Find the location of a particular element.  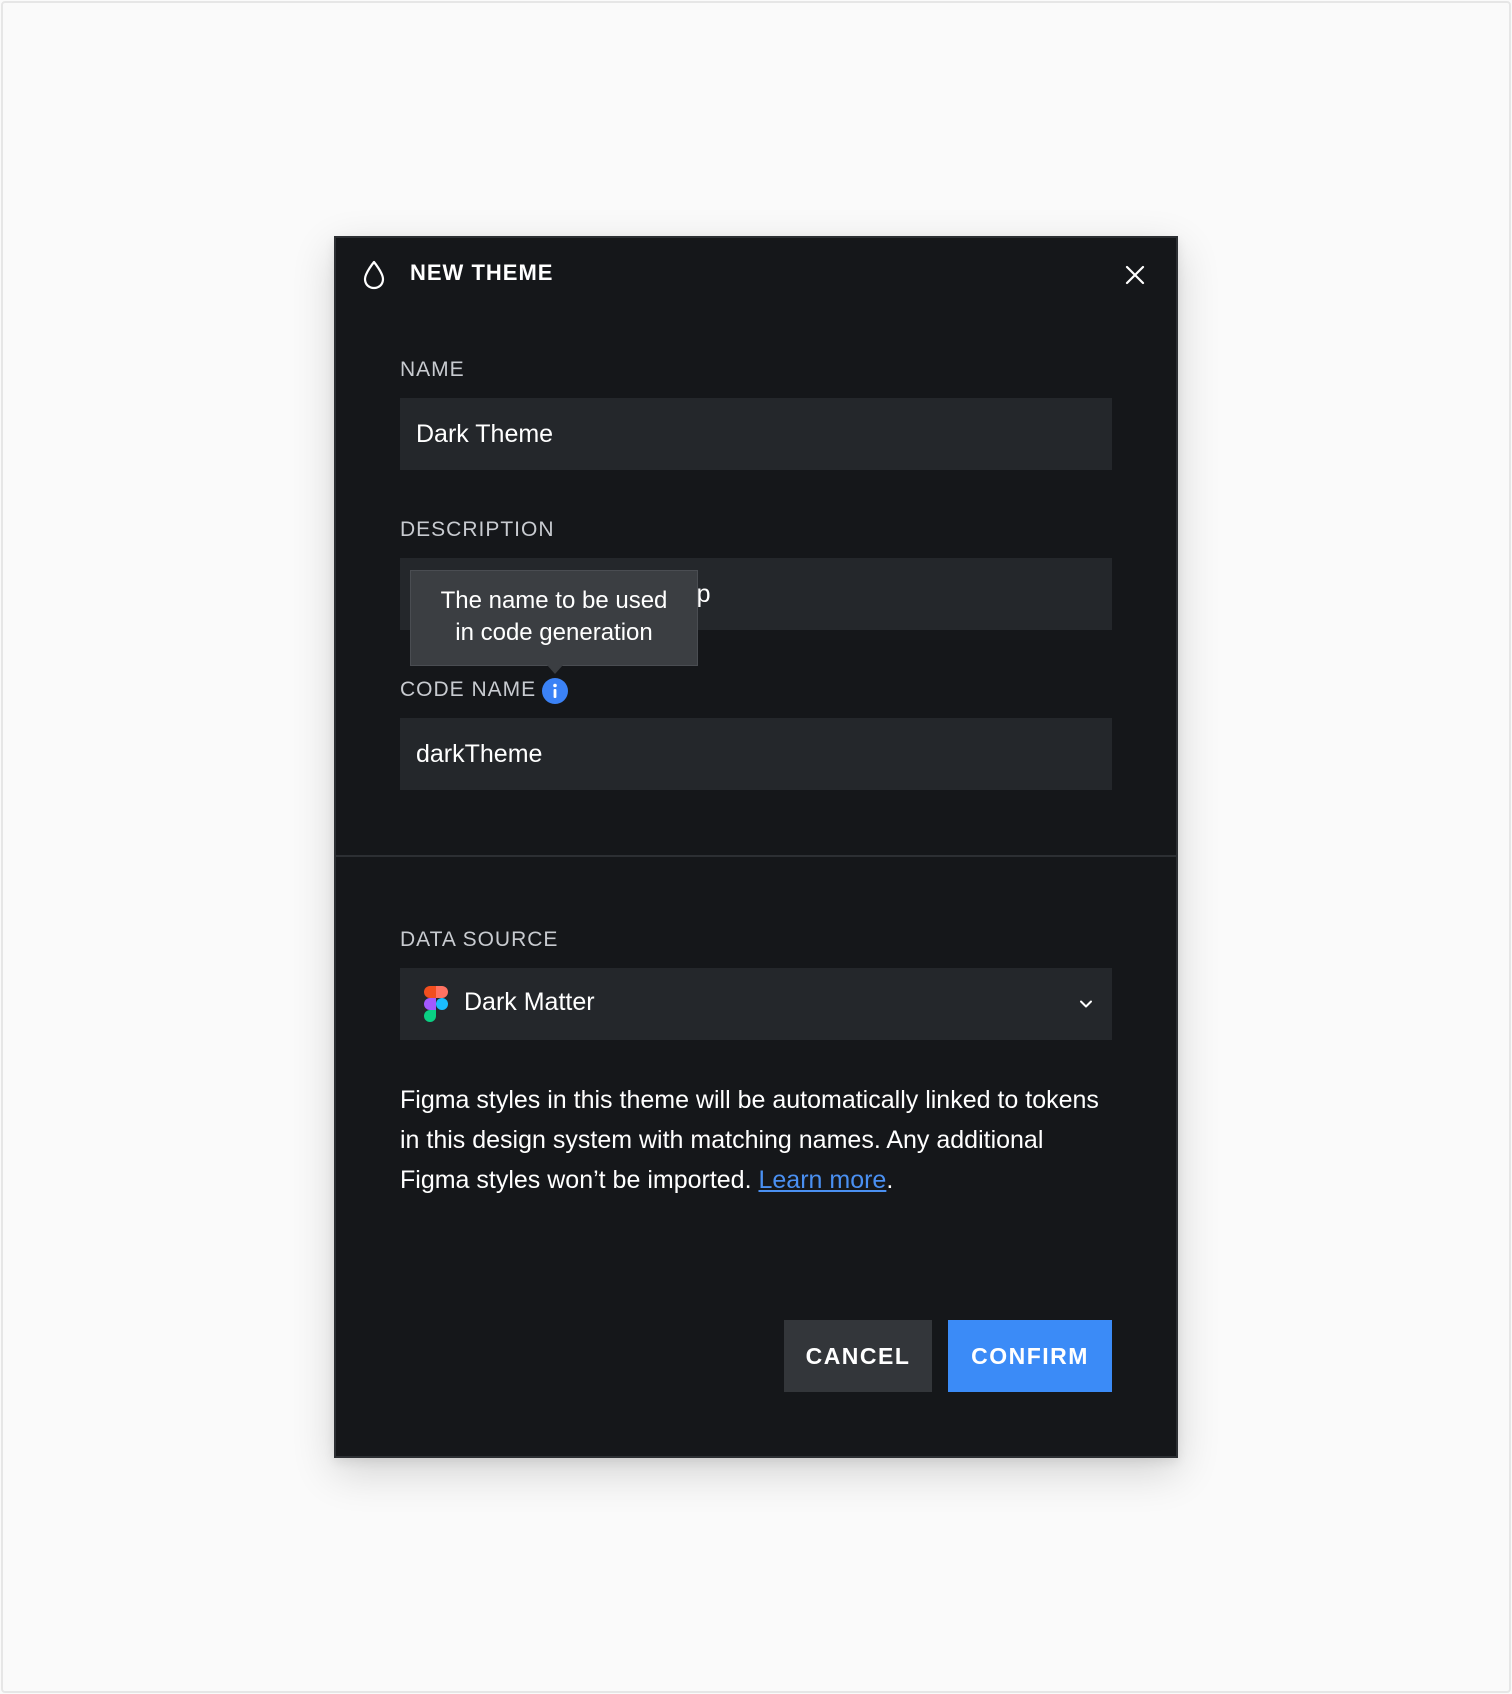

data-source-label: DATA SOURCE is located at coordinates (479, 939).